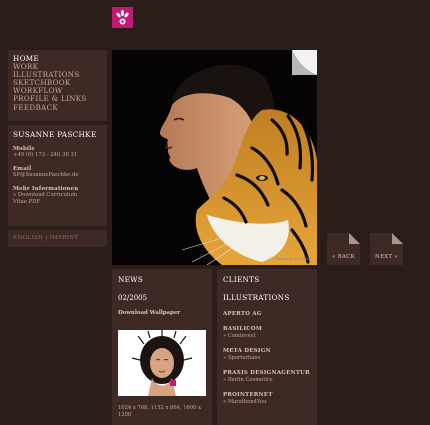 The height and width of the screenshot is (425, 430). What do you see at coordinates (57, 238) in the screenshot?
I see `language-imprint-bar: ENGLISH | IMPRINT` at bounding box center [57, 238].